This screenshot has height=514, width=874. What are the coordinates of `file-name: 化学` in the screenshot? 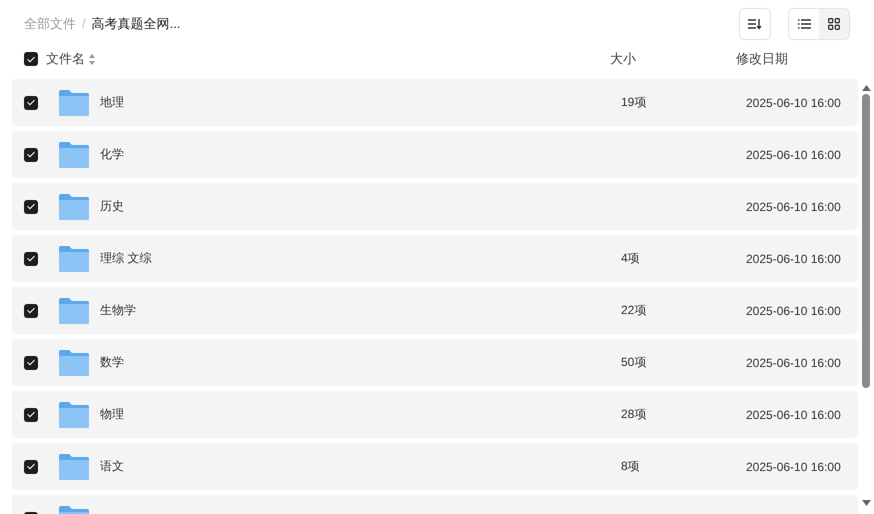 It's located at (112, 154).